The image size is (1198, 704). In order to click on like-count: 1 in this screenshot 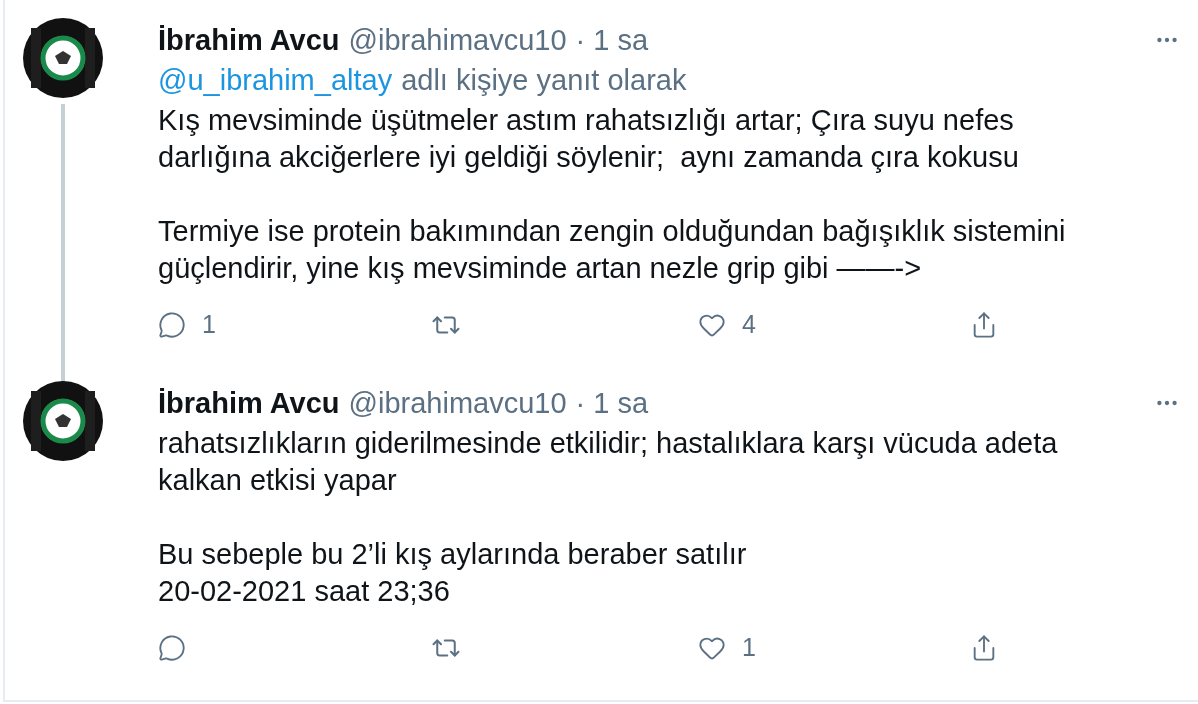, I will do `click(749, 648)`.